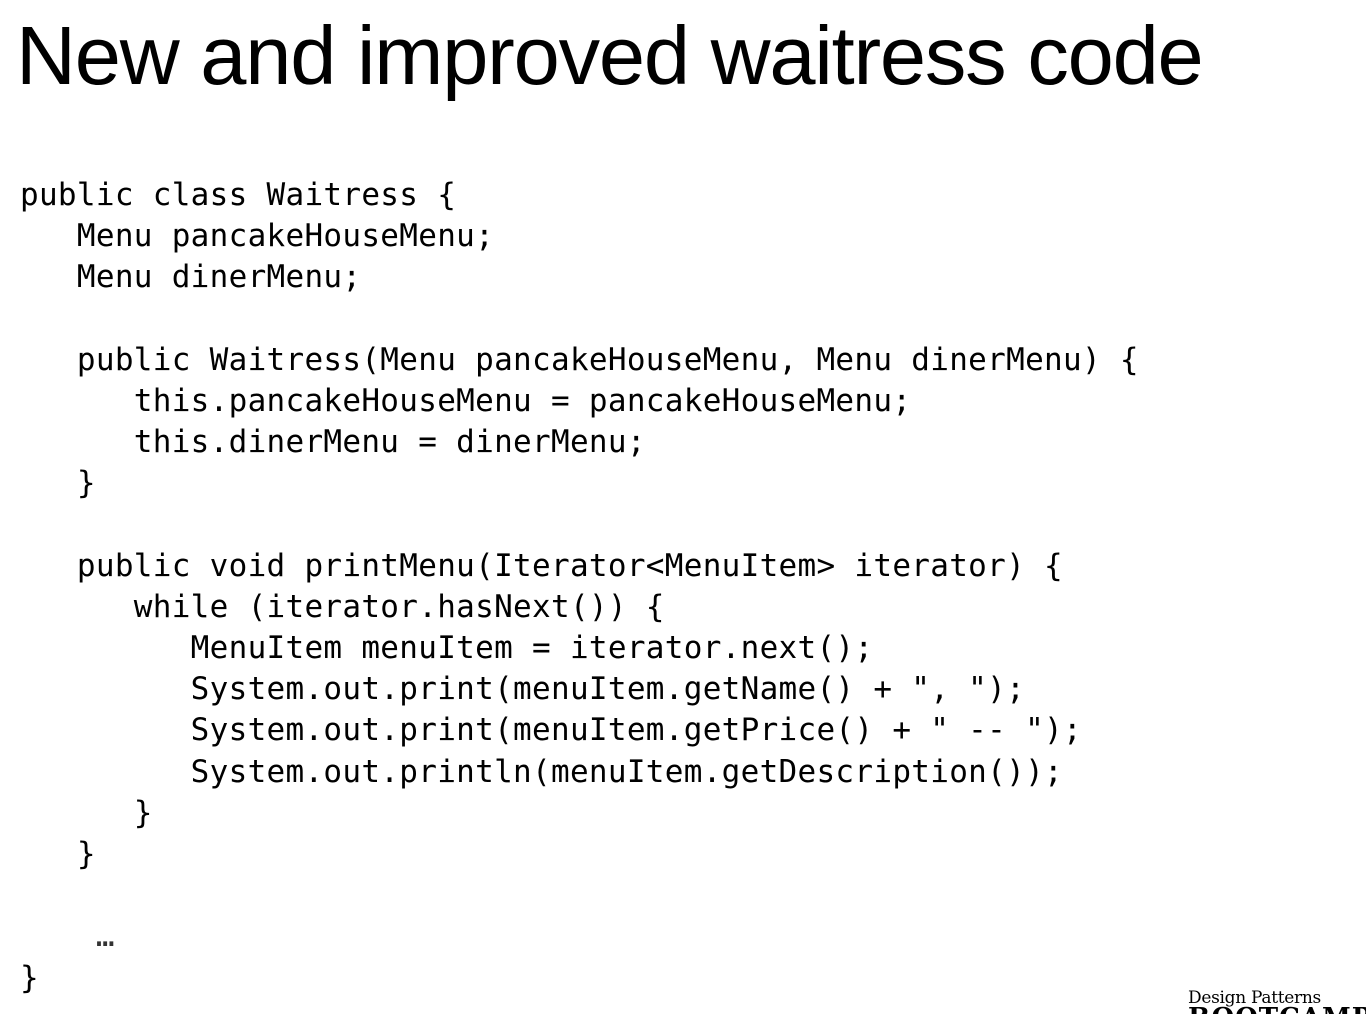  What do you see at coordinates (333, 442) in the screenshot?
I see `code-line: this.dinerMenu = dinerMenu;` at bounding box center [333, 442].